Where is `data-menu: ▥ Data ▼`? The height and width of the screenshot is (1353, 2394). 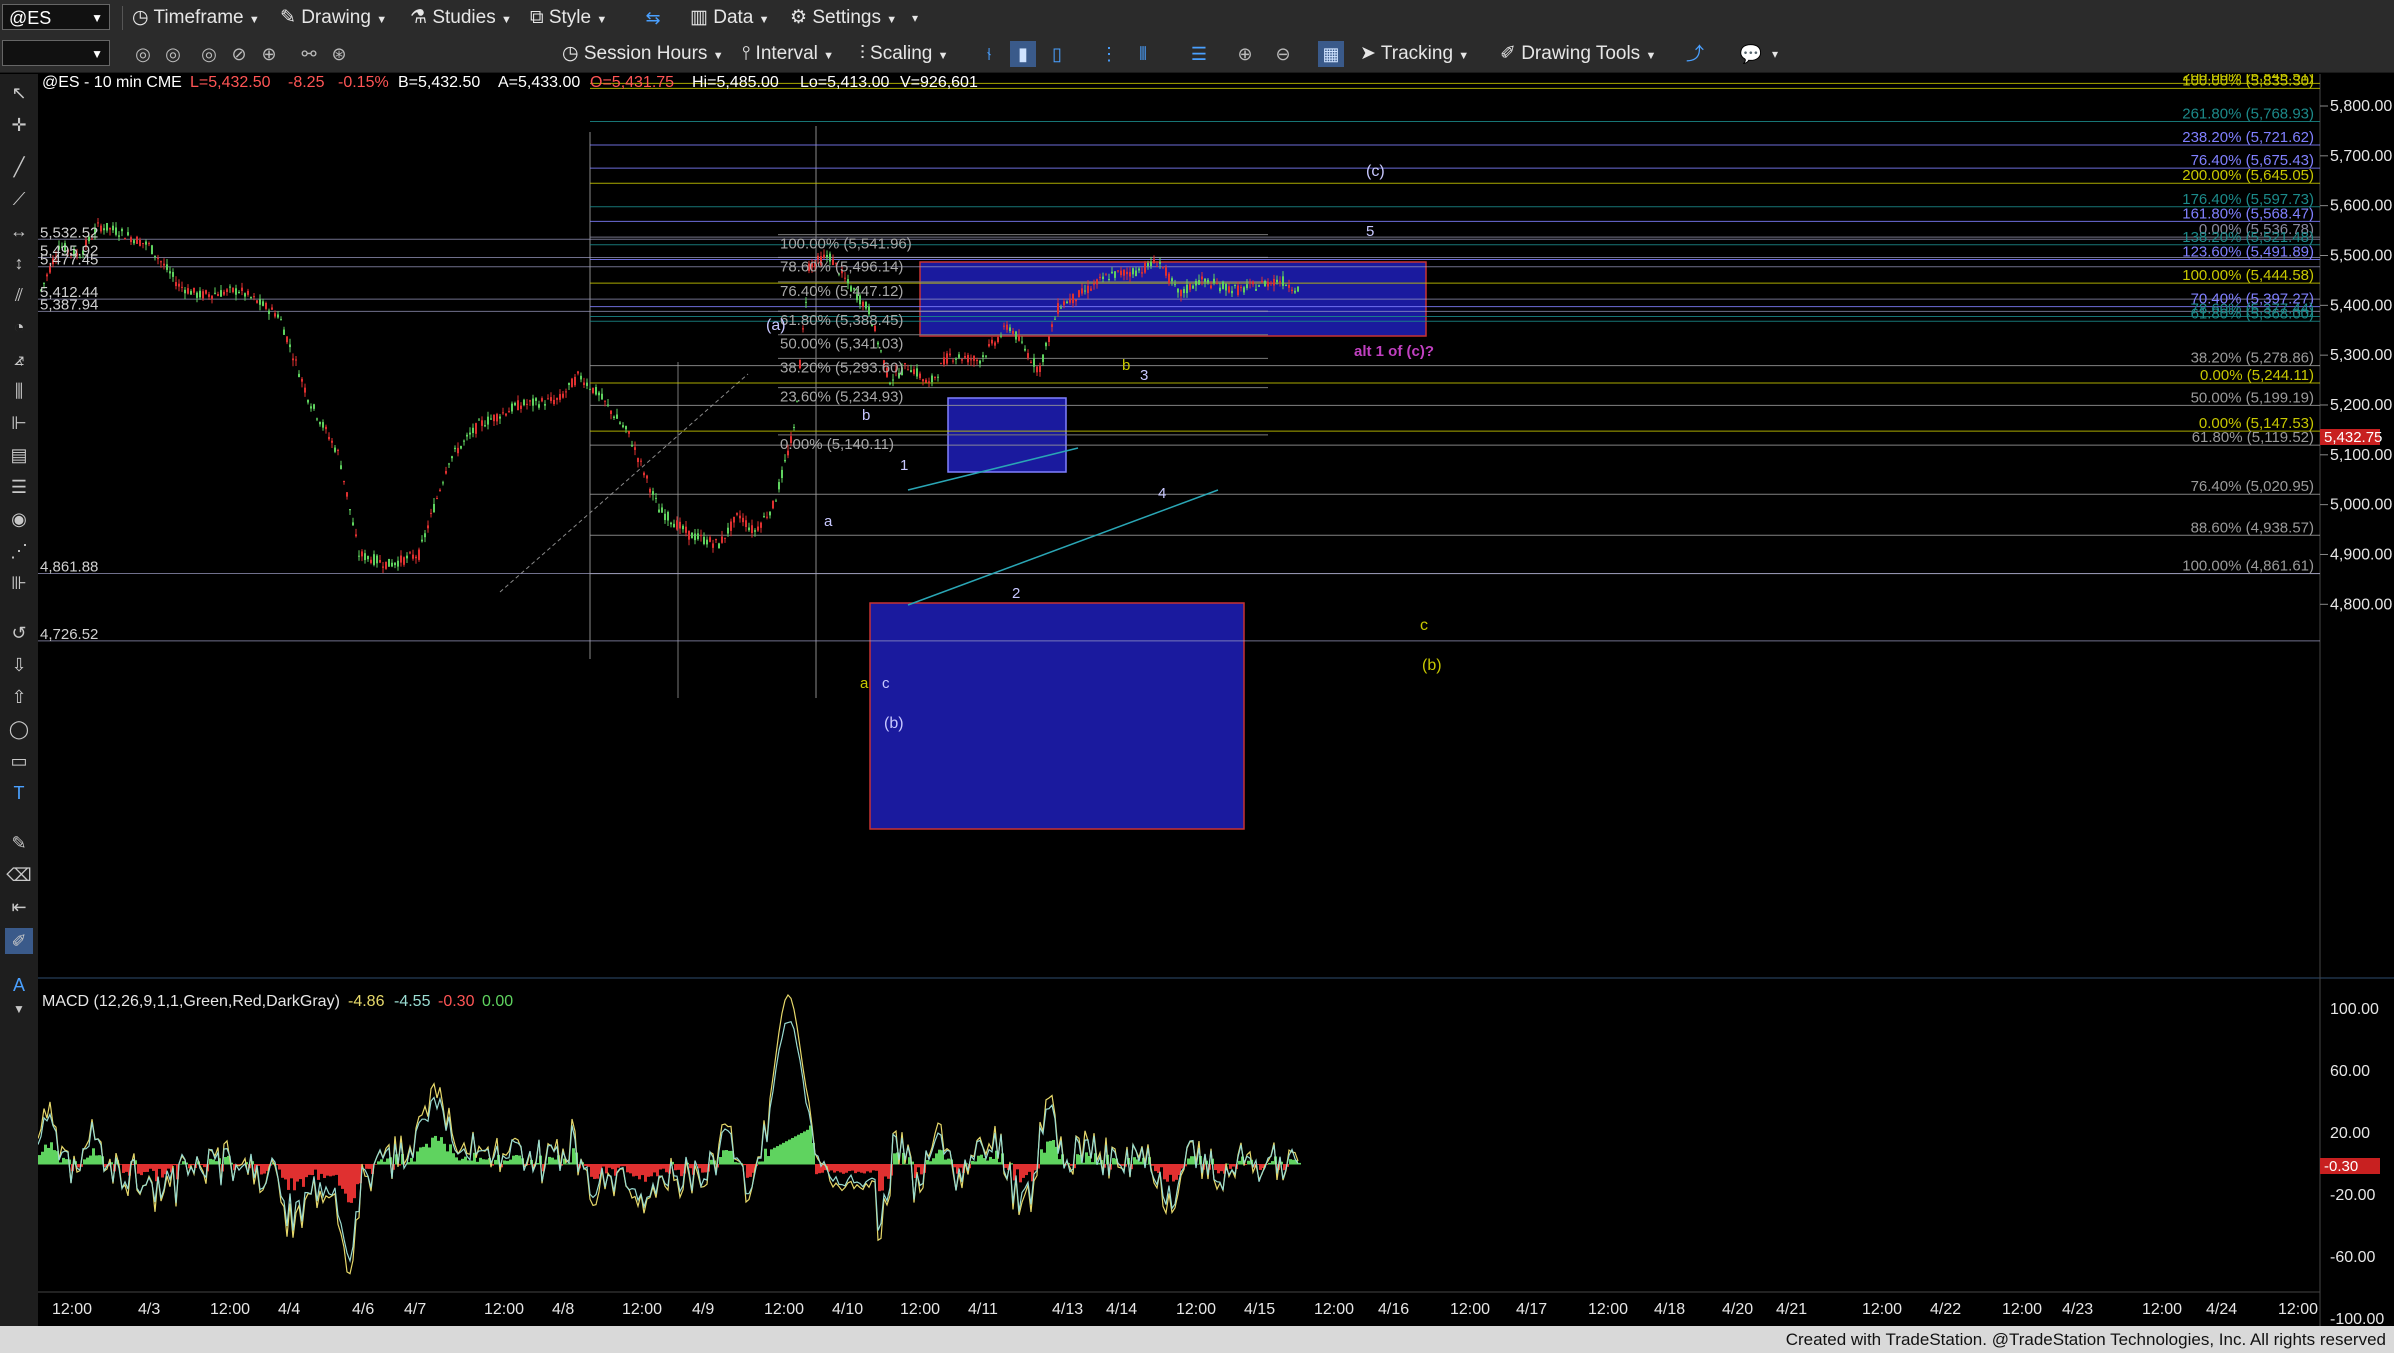 data-menu: ▥ Data ▼ is located at coordinates (730, 18).